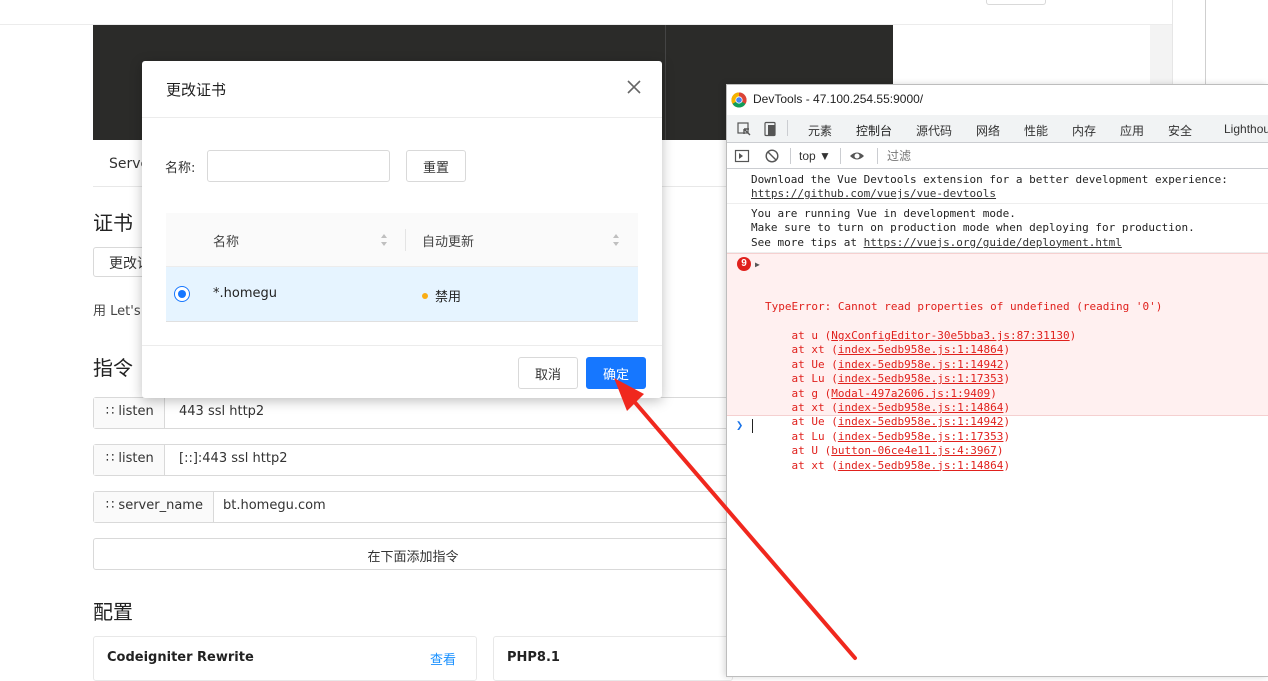 The width and height of the screenshot is (1268, 681). What do you see at coordinates (921, 378) in the screenshot?
I see `stack-frame-link: index-5edb958e.js:1:17353` at bounding box center [921, 378].